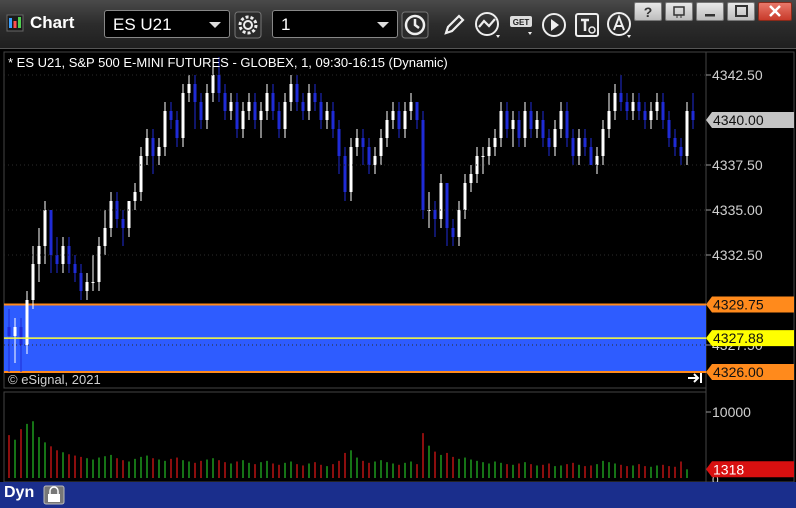  I want to click on price-tick-label: 4335.00, so click(737, 210).